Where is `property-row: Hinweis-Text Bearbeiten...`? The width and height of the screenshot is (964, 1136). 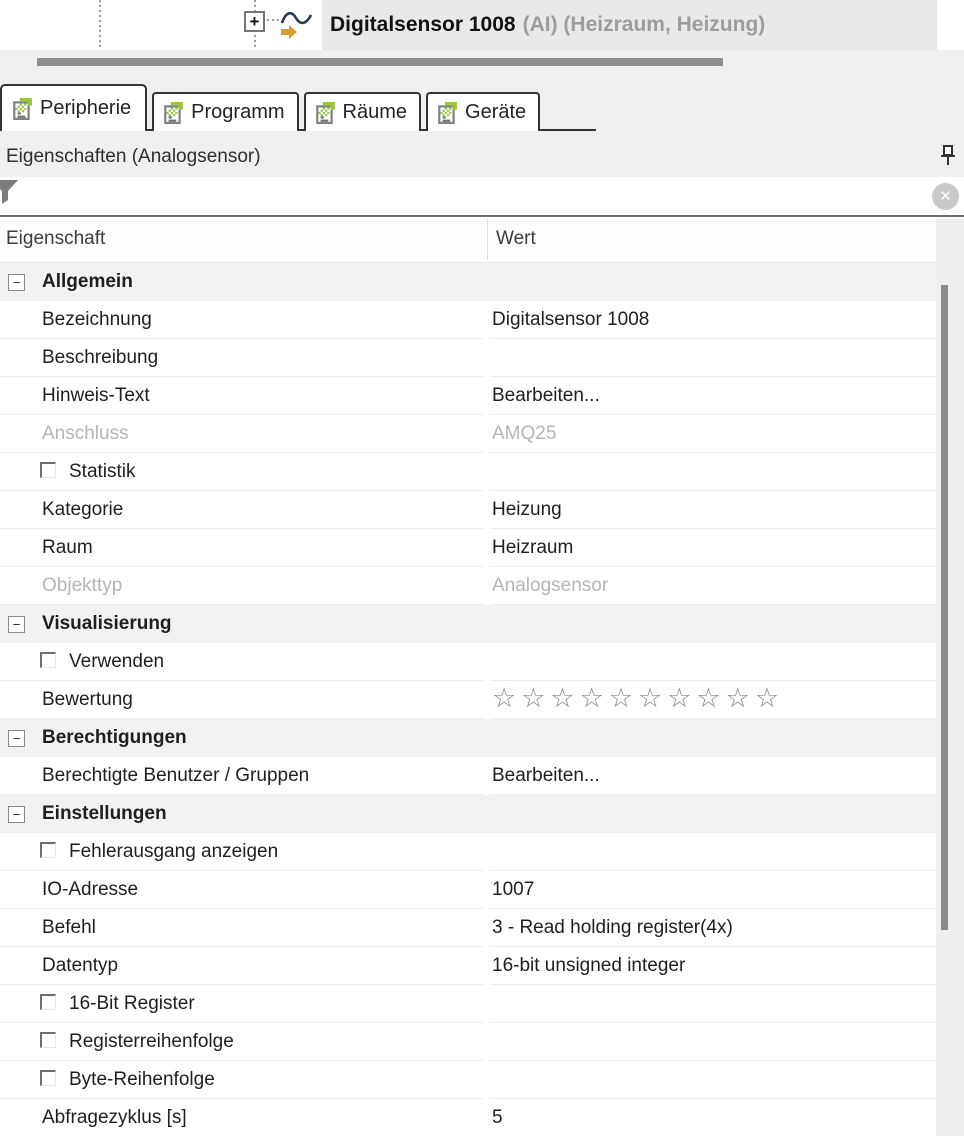
property-row: Hinweis-Text Bearbeiten... is located at coordinates (482, 396).